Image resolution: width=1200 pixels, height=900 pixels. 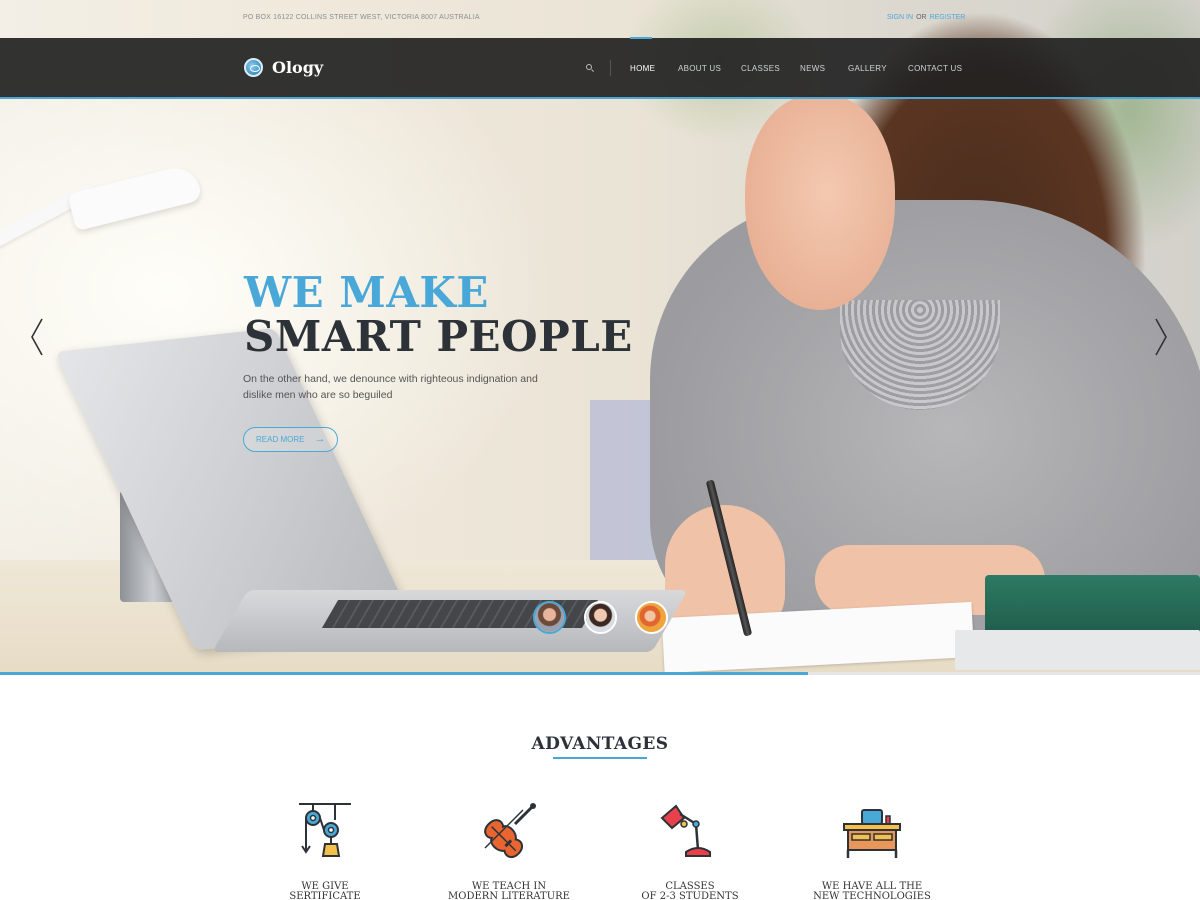 I want to click on slider-progress-fill, so click(x=404, y=673).